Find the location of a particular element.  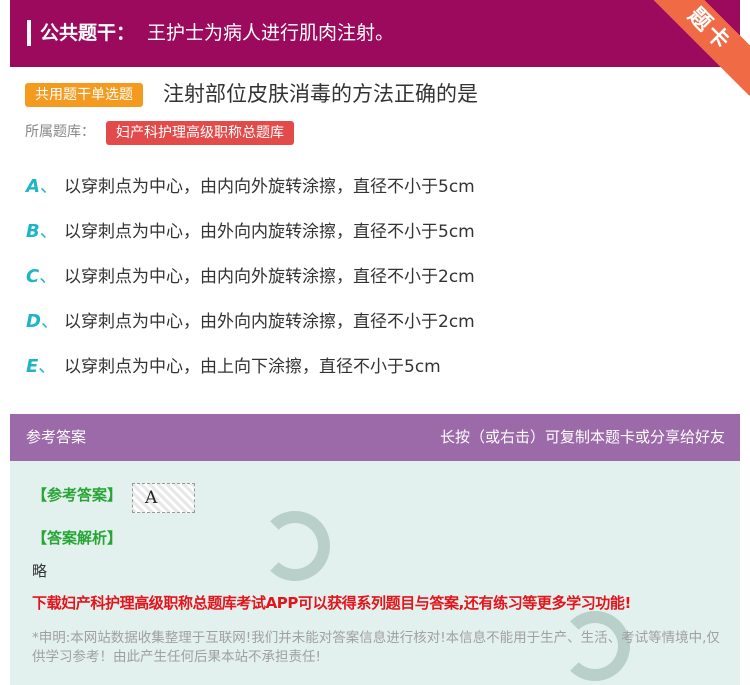

option-e: E、 以穿刺点为中心，由上向下涂擦，直径不小于5cm is located at coordinates (233, 367).